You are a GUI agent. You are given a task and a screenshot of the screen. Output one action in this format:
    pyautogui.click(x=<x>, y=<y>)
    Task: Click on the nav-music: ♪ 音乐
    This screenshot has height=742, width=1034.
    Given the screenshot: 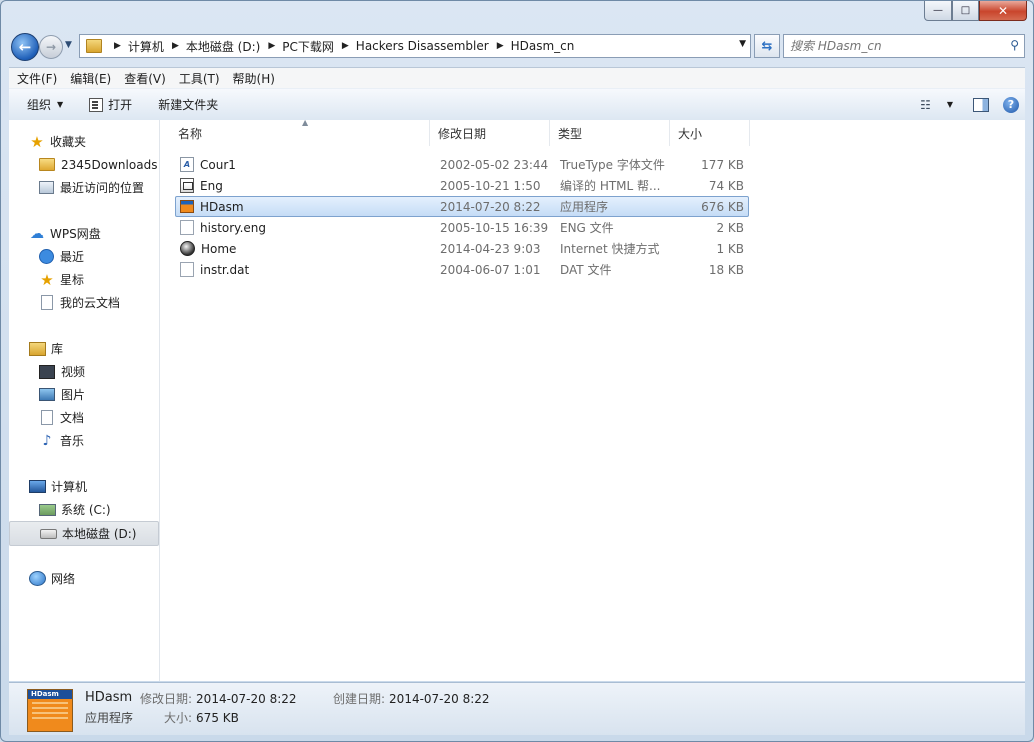 What is the action you would take?
    pyautogui.click(x=84, y=440)
    